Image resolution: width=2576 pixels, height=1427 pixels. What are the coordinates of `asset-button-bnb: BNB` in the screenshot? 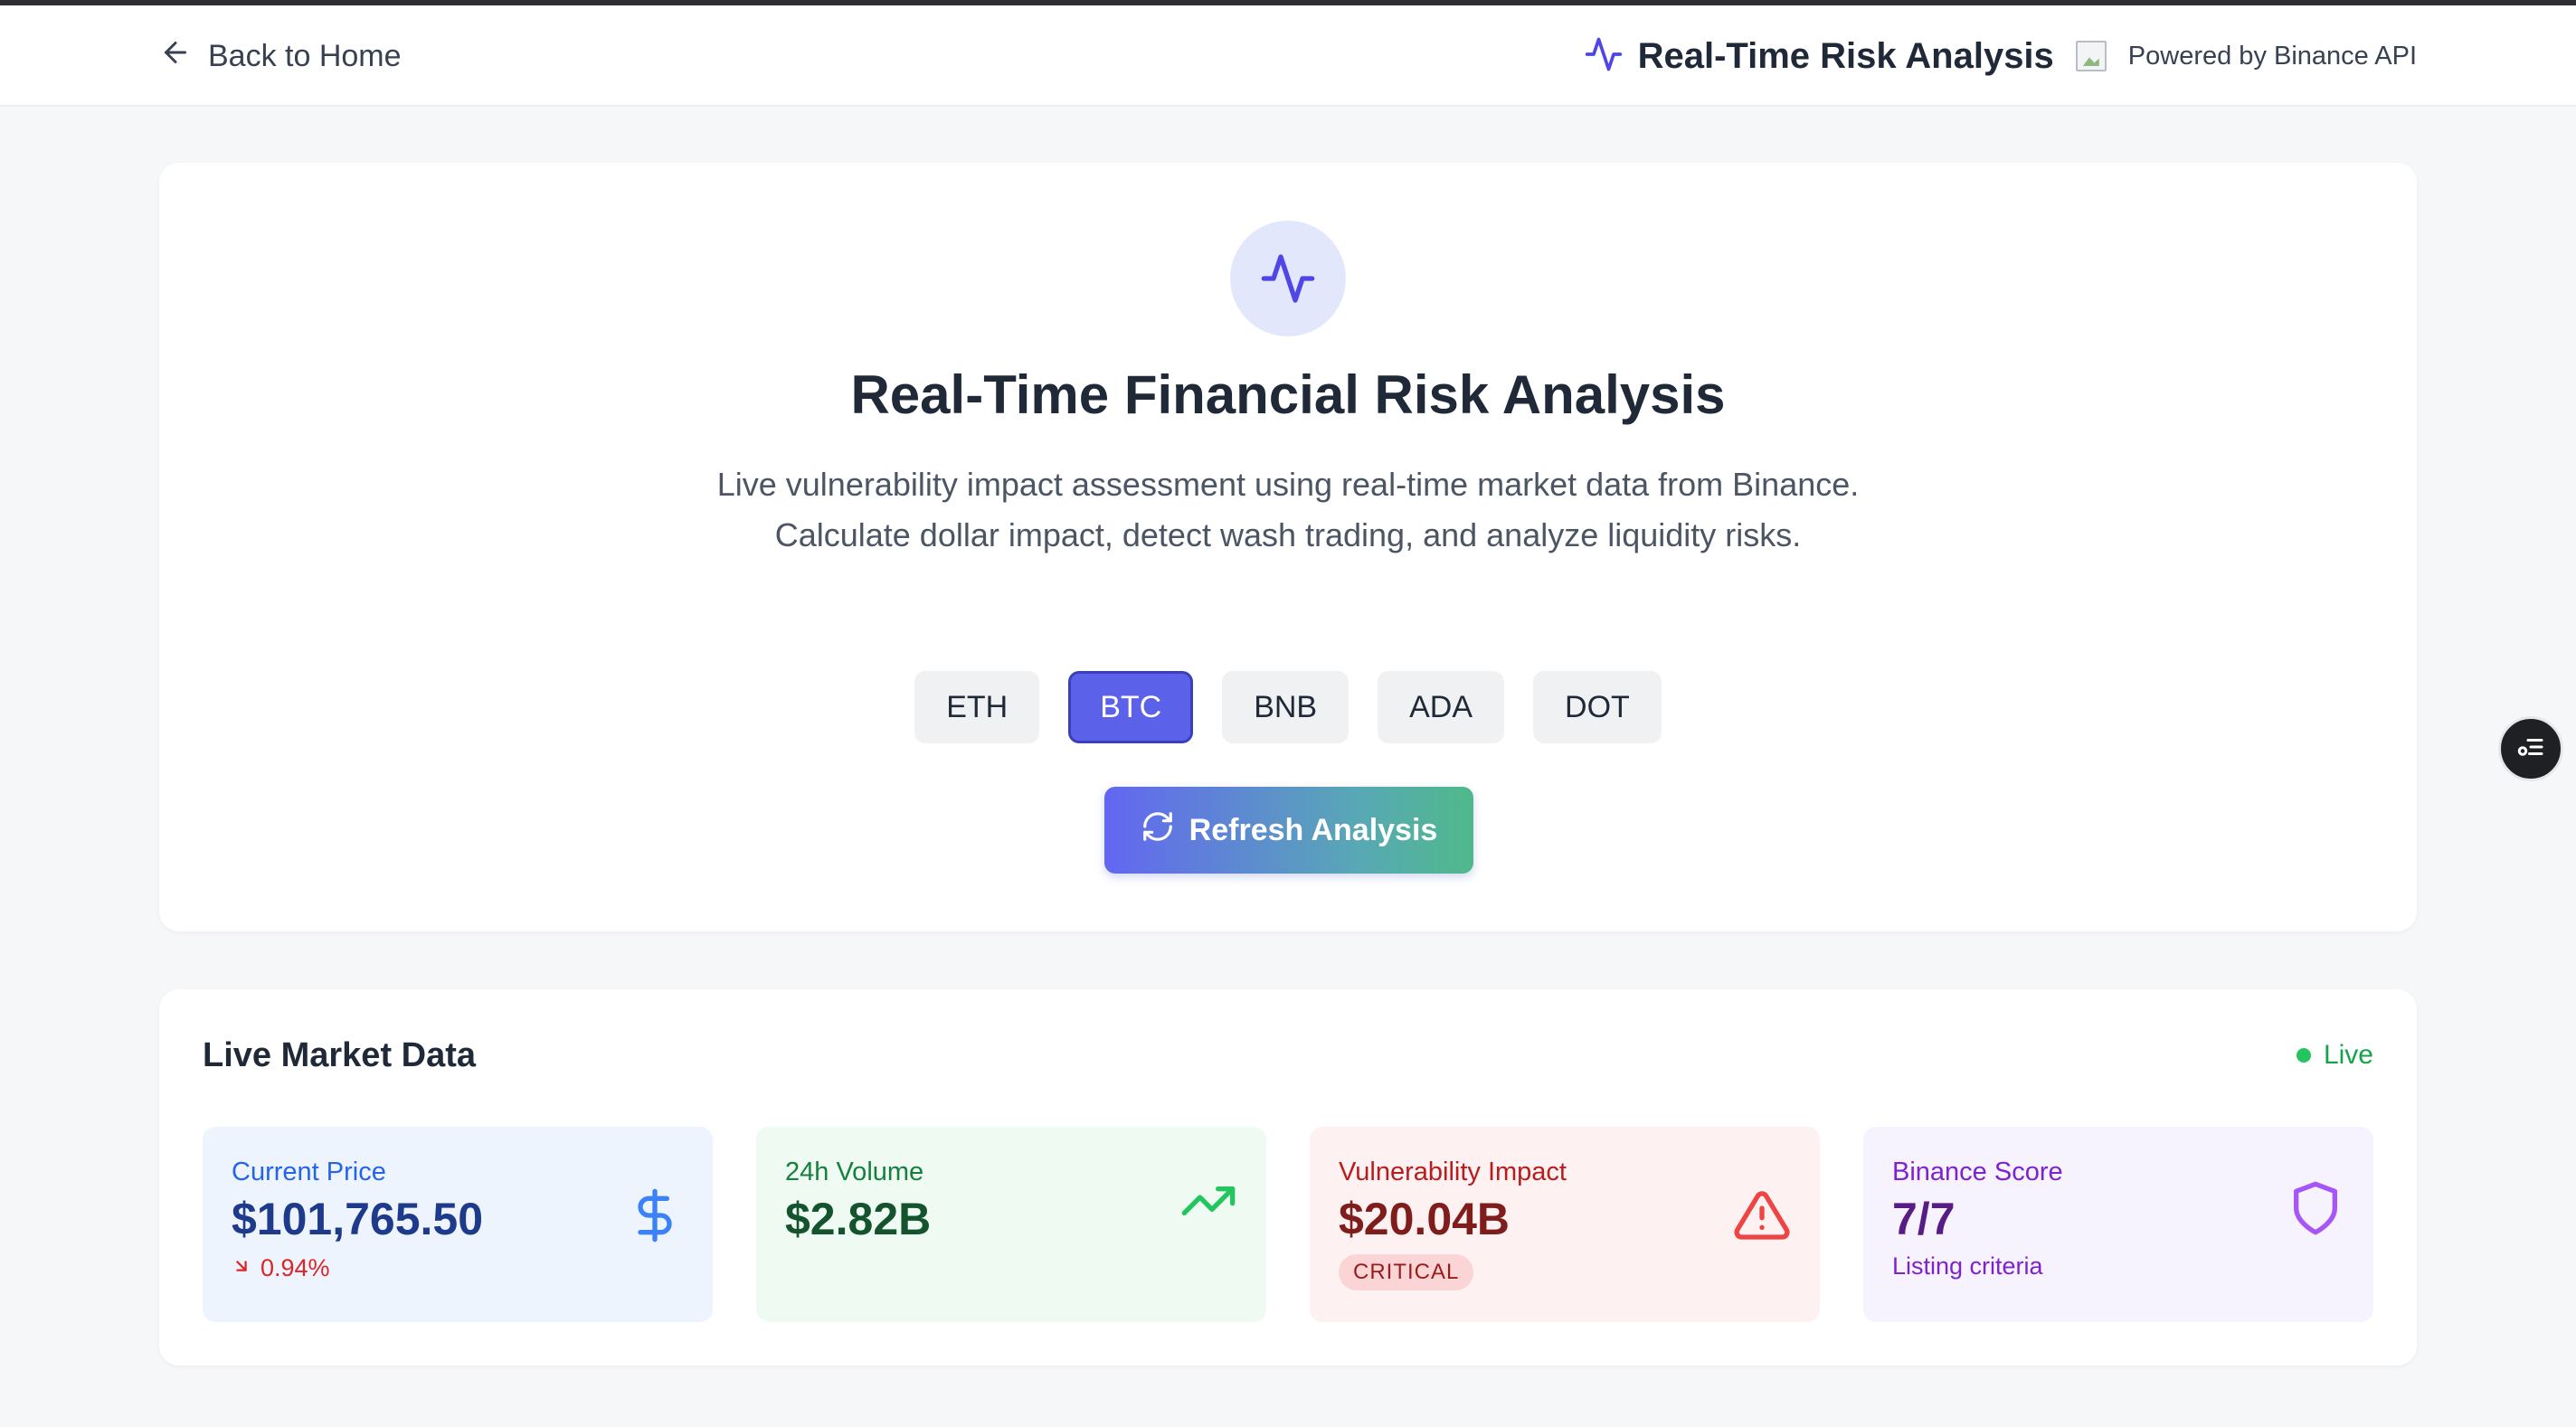 It's located at (1286, 707).